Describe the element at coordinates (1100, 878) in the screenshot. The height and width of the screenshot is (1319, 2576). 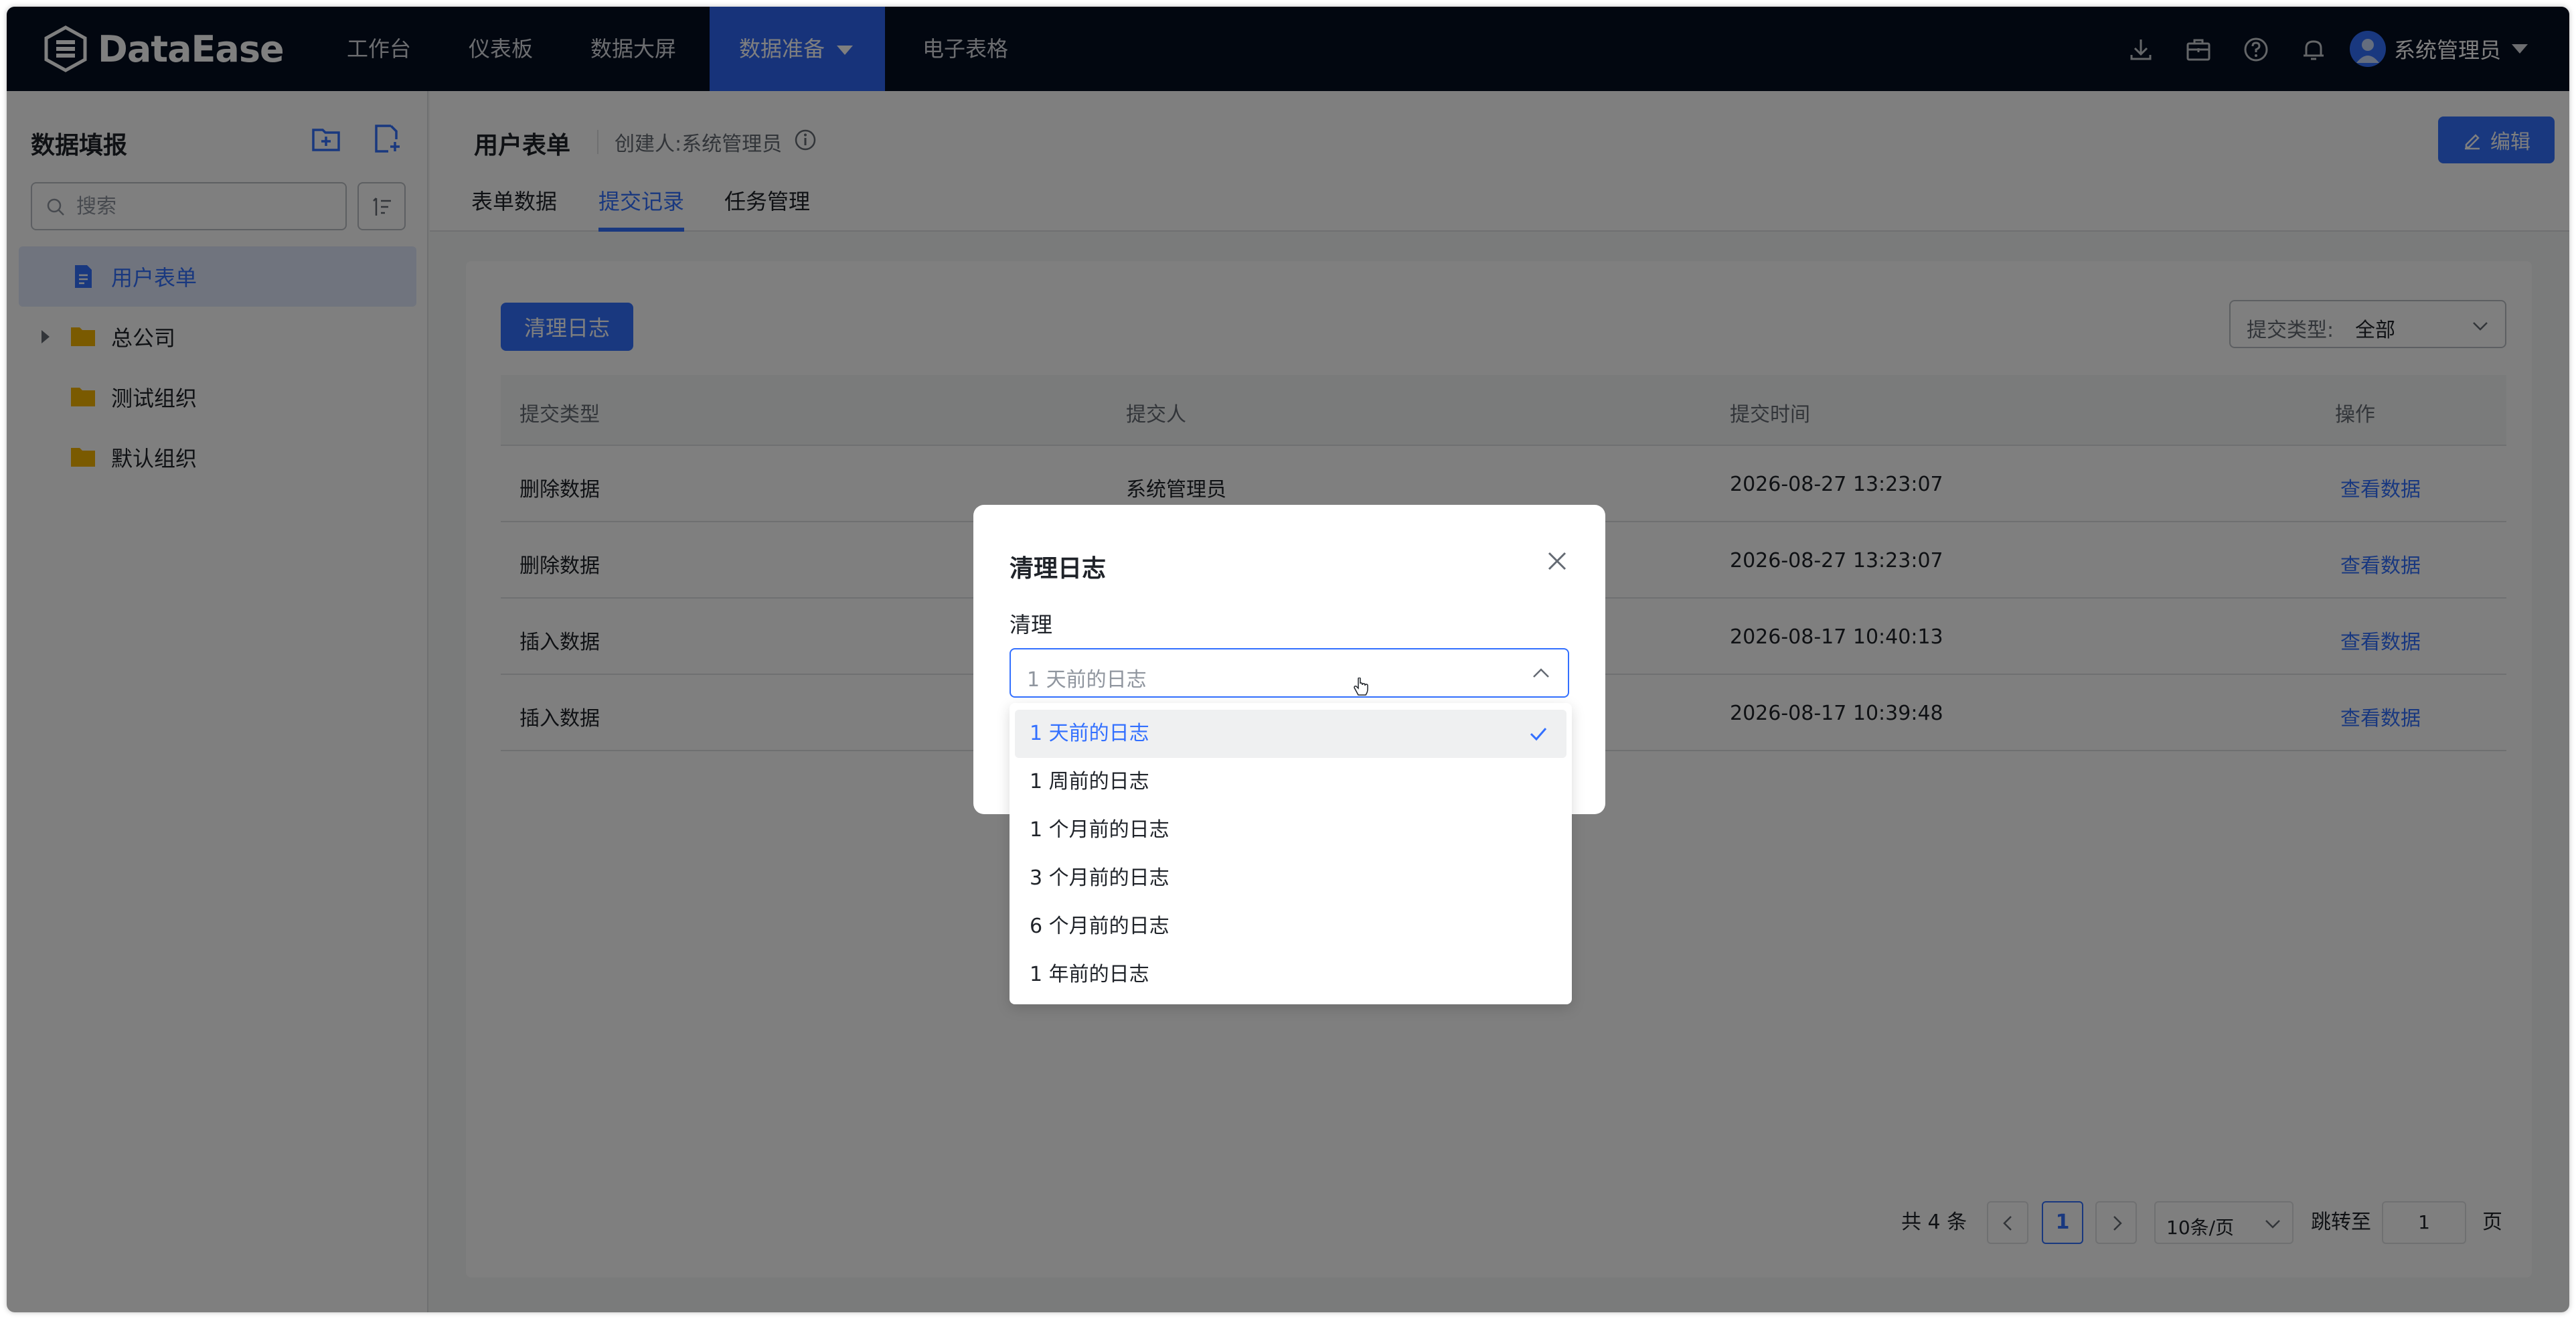
I see `option-label: 3 个月前的日志` at that location.